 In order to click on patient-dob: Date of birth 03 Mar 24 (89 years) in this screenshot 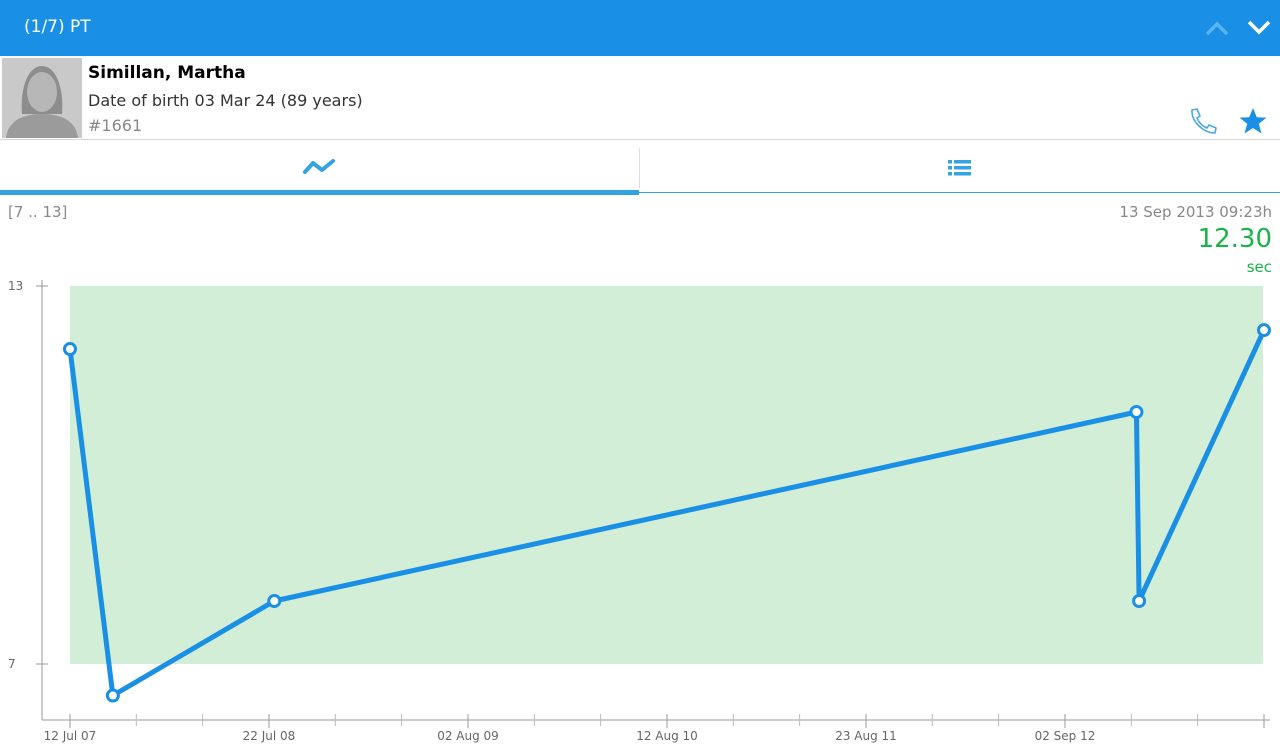, I will do `click(225, 100)`.